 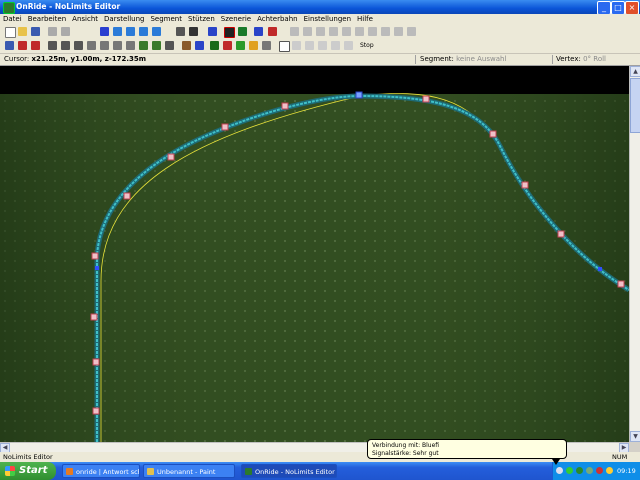 I want to click on tray-speaker-icon, so click(x=609, y=470).